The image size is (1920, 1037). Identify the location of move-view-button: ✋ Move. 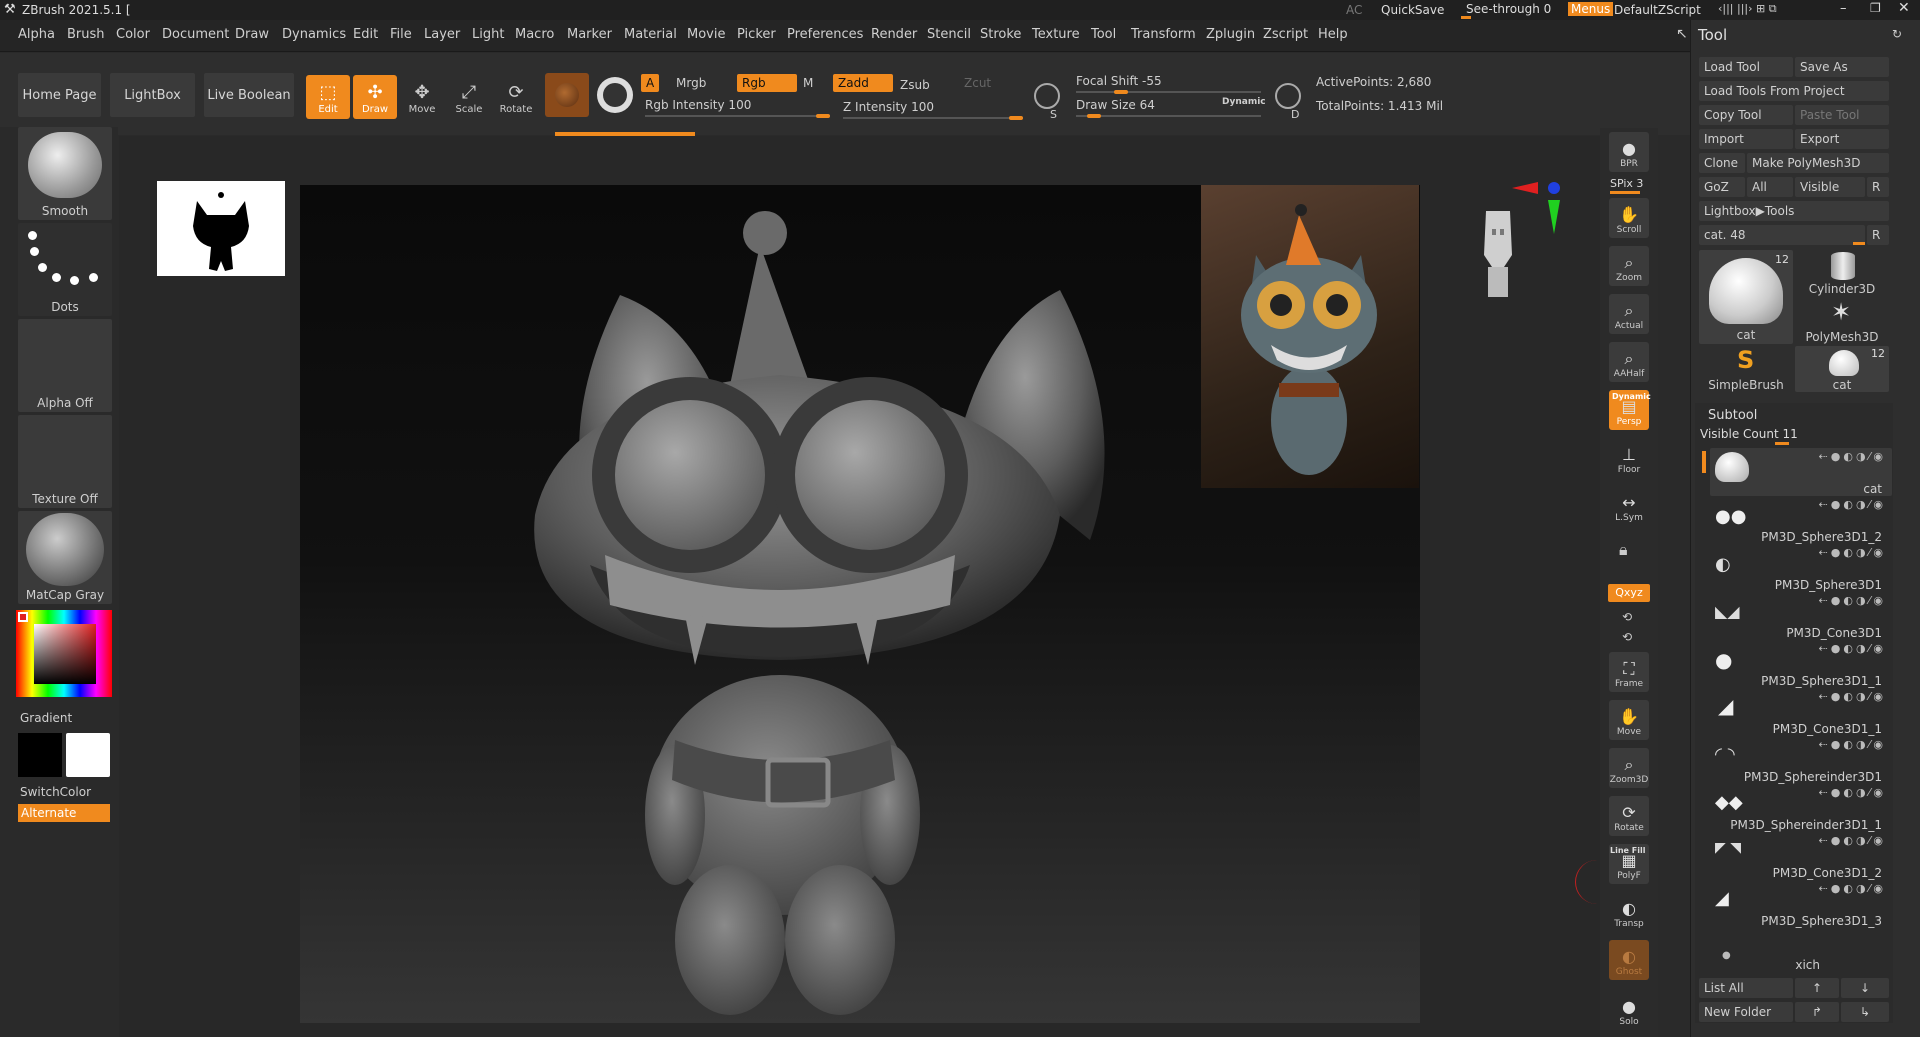
(1629, 720).